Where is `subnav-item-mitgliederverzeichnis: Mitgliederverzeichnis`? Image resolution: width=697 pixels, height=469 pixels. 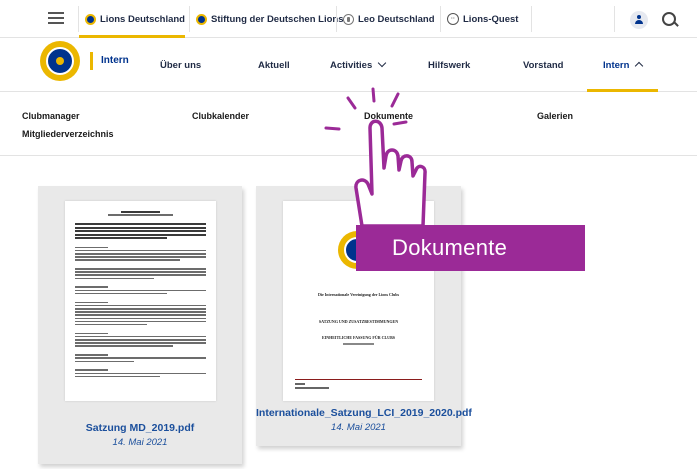 subnav-item-mitgliederverzeichnis: Mitgliederverzeichnis is located at coordinates (68, 134).